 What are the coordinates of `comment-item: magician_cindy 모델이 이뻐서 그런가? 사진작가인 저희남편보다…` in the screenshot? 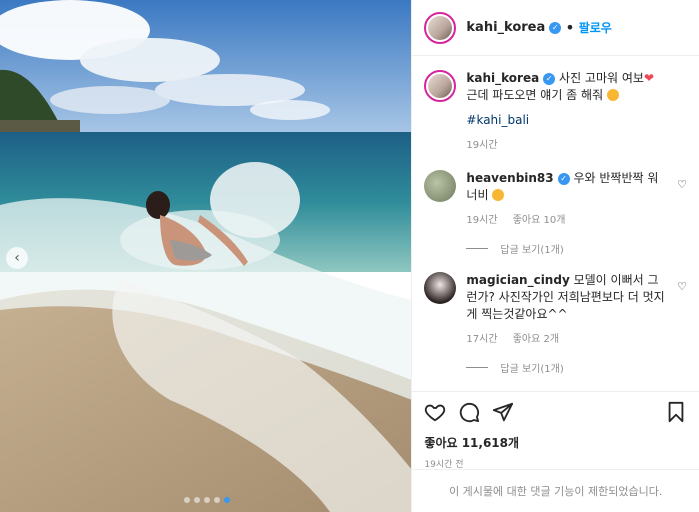 It's located at (555, 310).